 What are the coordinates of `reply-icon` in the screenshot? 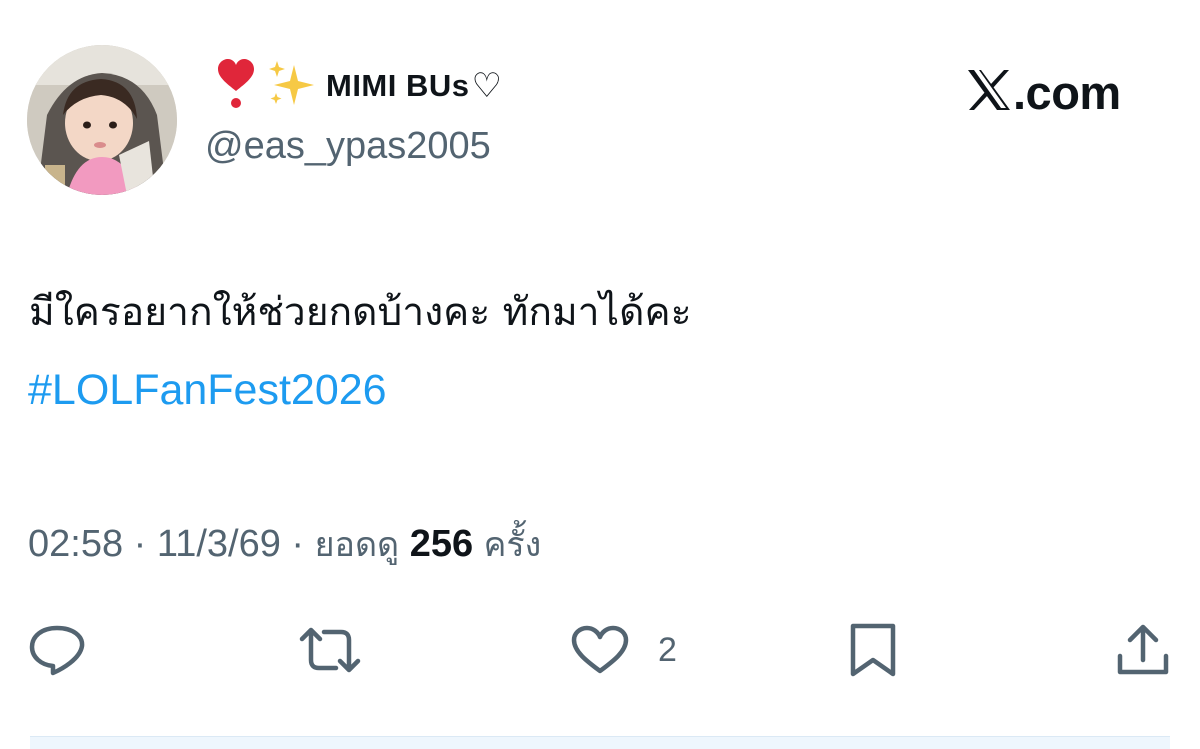 It's located at (57, 650).